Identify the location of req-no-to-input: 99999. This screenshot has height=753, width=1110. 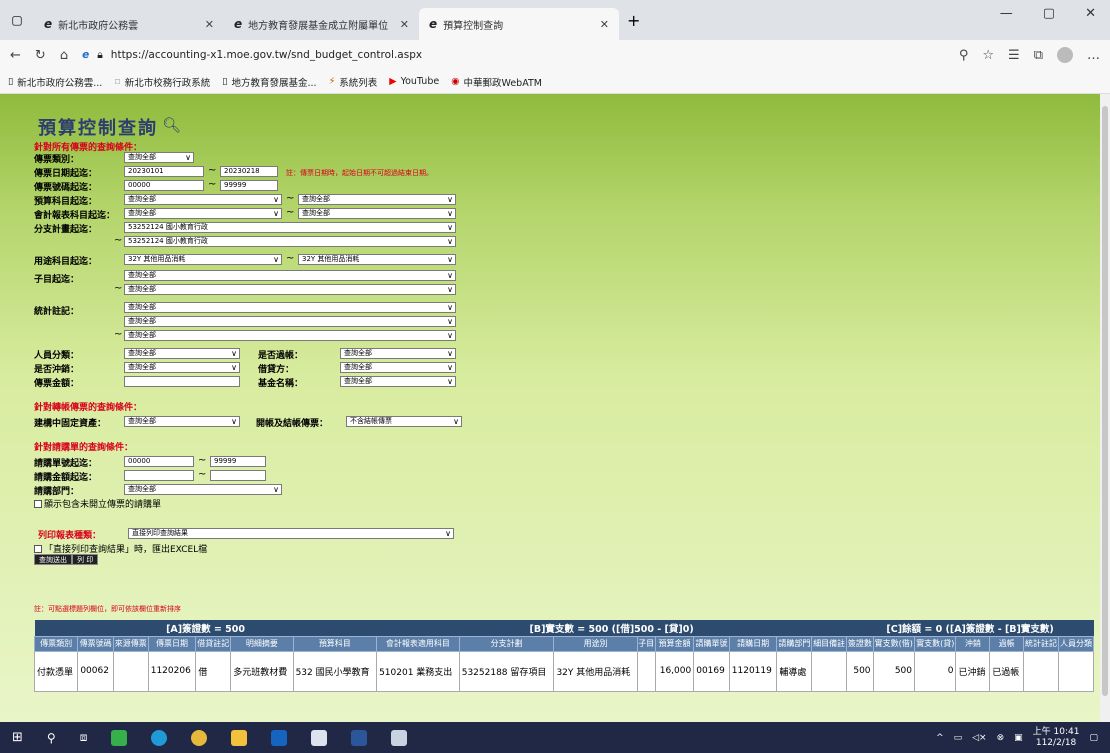
(238, 461).